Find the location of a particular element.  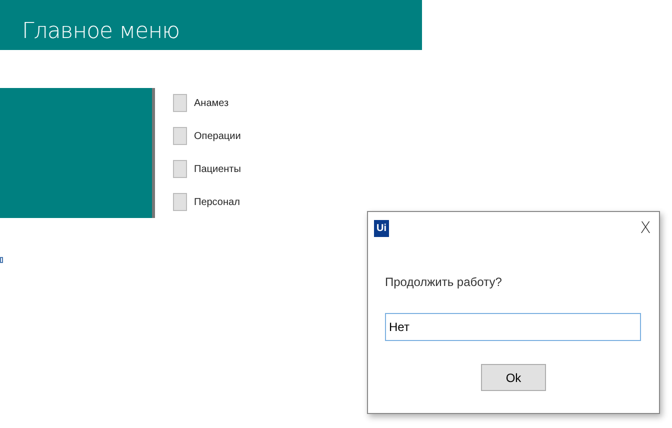

close-button: X is located at coordinates (645, 228).